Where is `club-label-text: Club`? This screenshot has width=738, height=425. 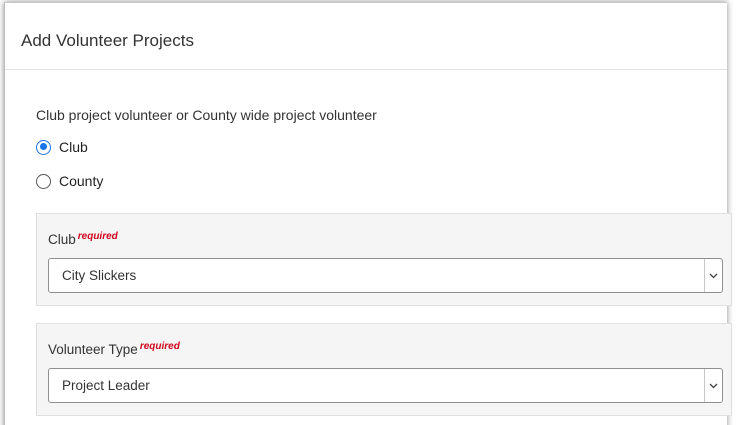 club-label-text: Club is located at coordinates (62, 239).